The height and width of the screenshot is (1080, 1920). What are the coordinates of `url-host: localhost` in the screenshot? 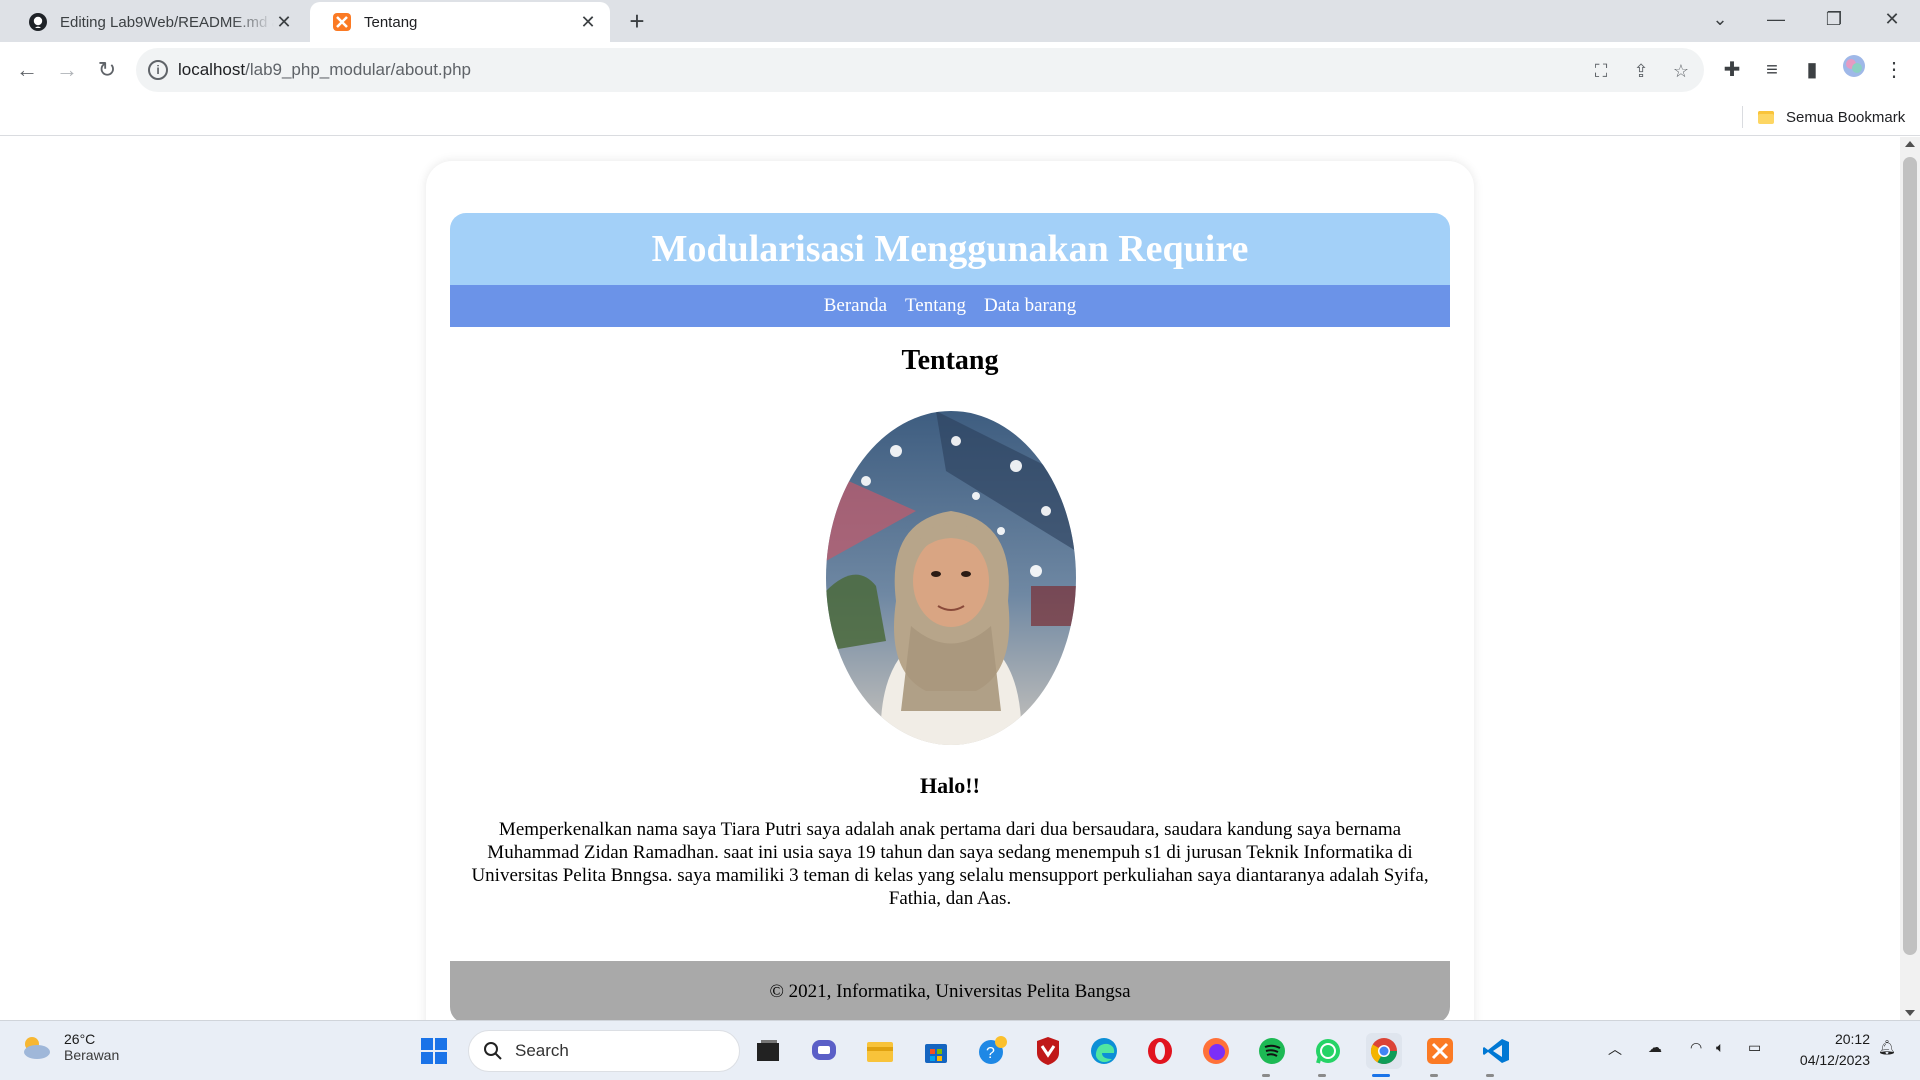 It's located at (212, 69).